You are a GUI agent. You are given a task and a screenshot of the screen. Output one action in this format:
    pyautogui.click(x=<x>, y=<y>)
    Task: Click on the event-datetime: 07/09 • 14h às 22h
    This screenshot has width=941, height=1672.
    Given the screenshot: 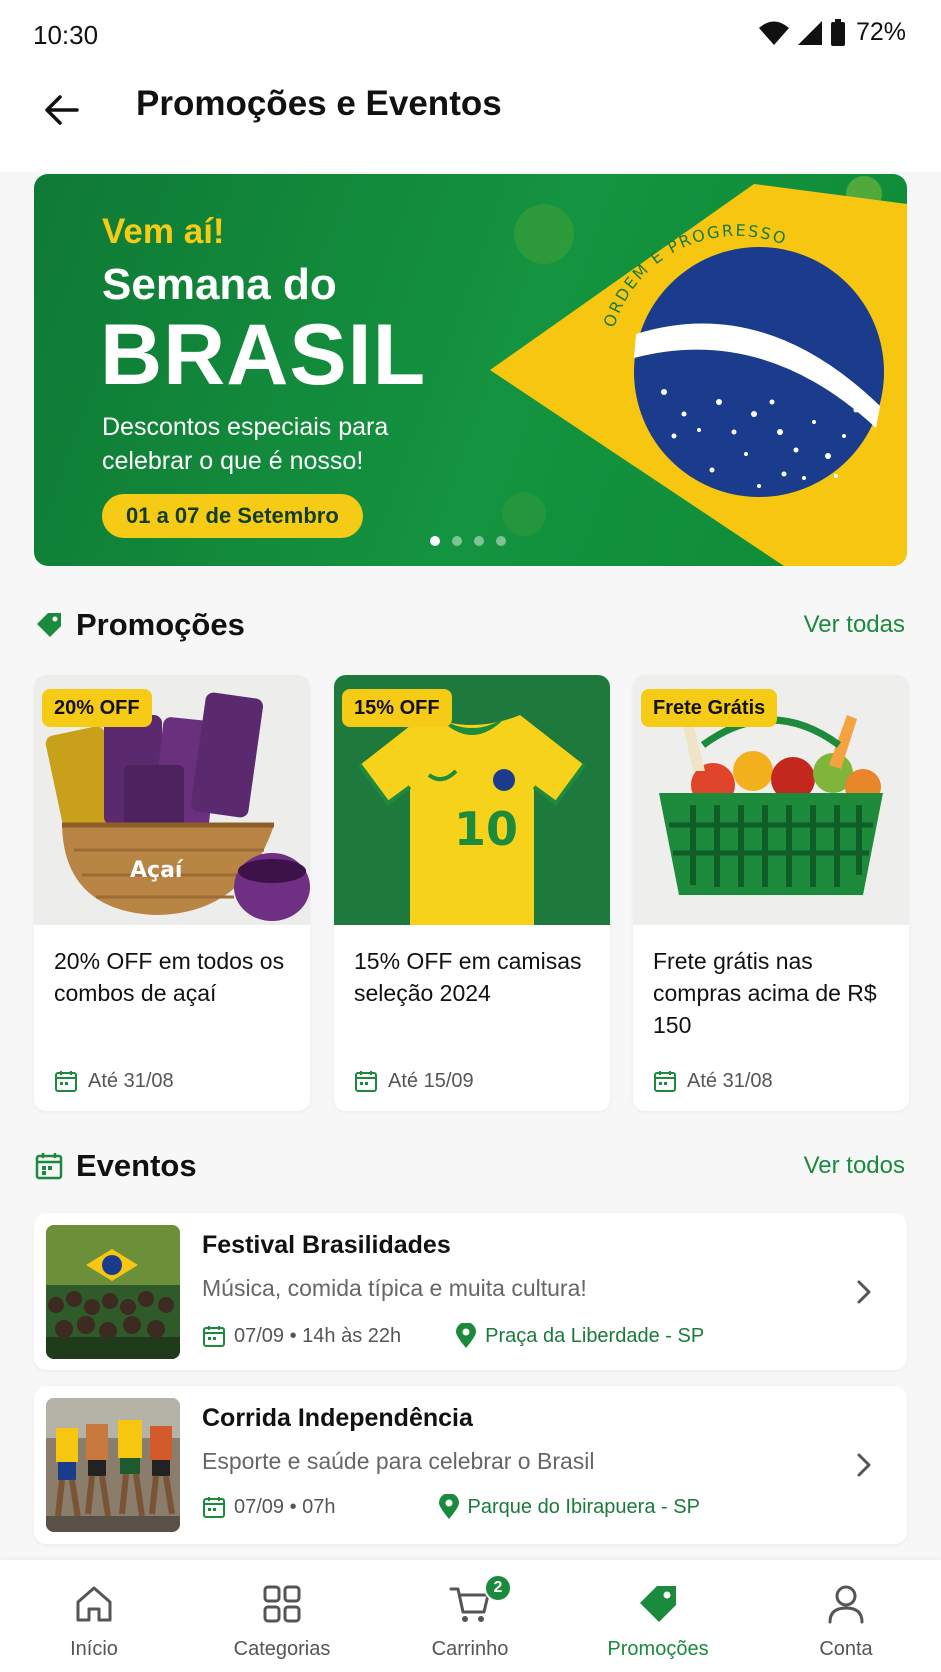 What is the action you would take?
    pyautogui.click(x=301, y=1336)
    